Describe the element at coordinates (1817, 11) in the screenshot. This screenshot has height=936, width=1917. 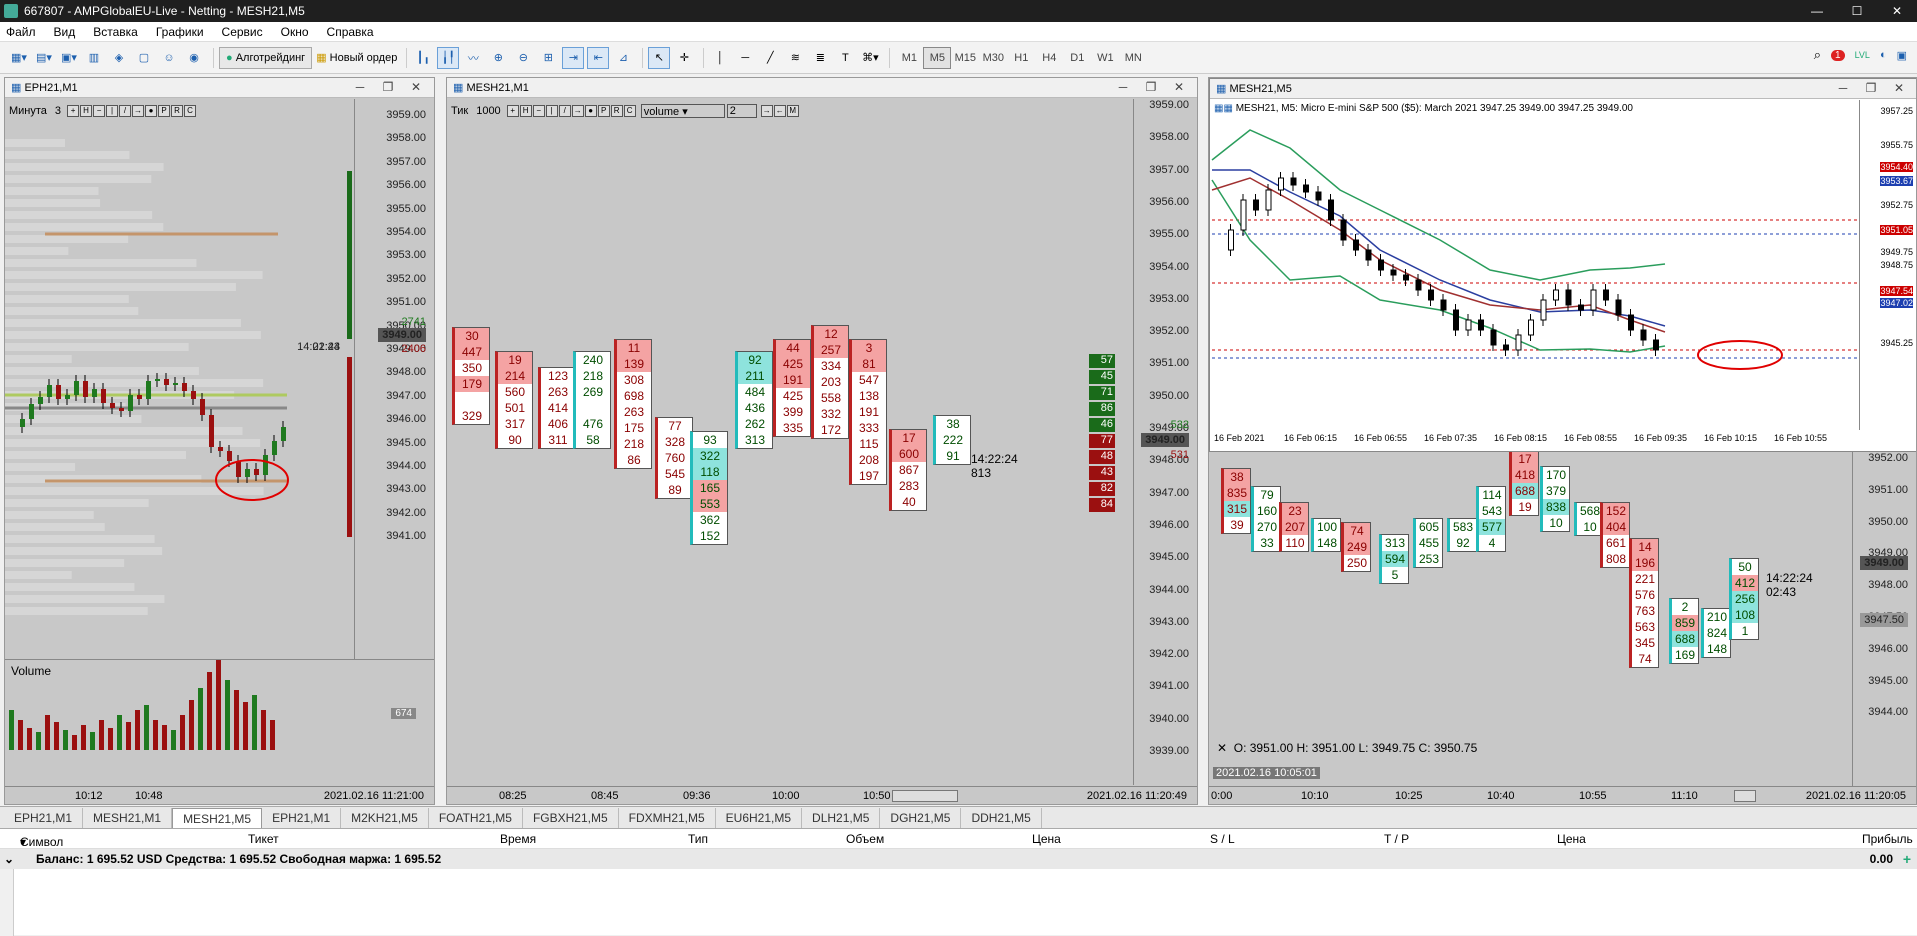
I see `minimize-button: —` at that location.